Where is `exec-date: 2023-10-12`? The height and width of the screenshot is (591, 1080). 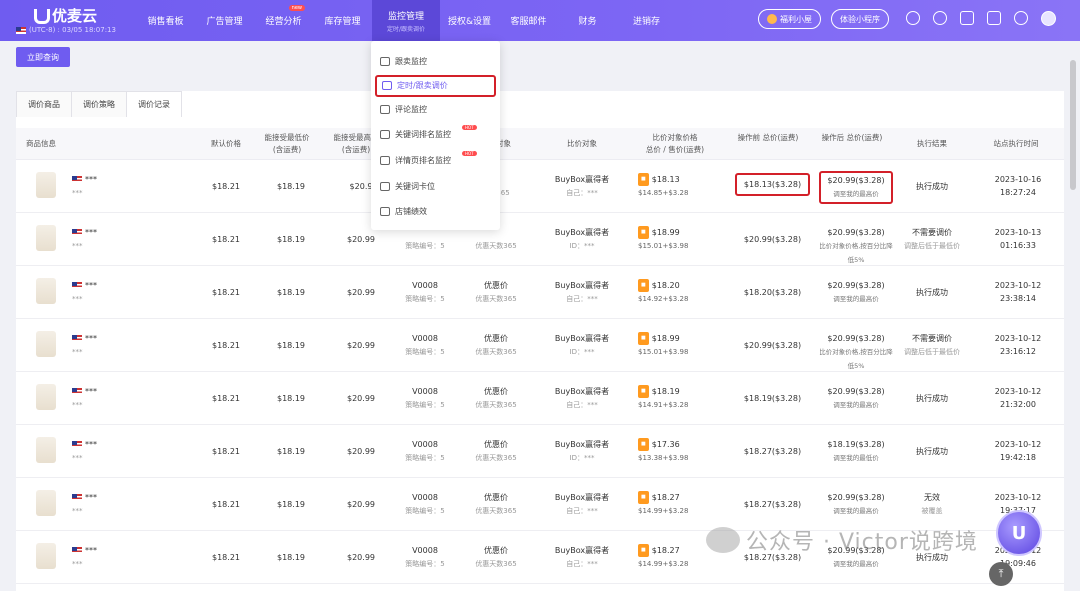 exec-date: 2023-10-12 is located at coordinates (1018, 497).